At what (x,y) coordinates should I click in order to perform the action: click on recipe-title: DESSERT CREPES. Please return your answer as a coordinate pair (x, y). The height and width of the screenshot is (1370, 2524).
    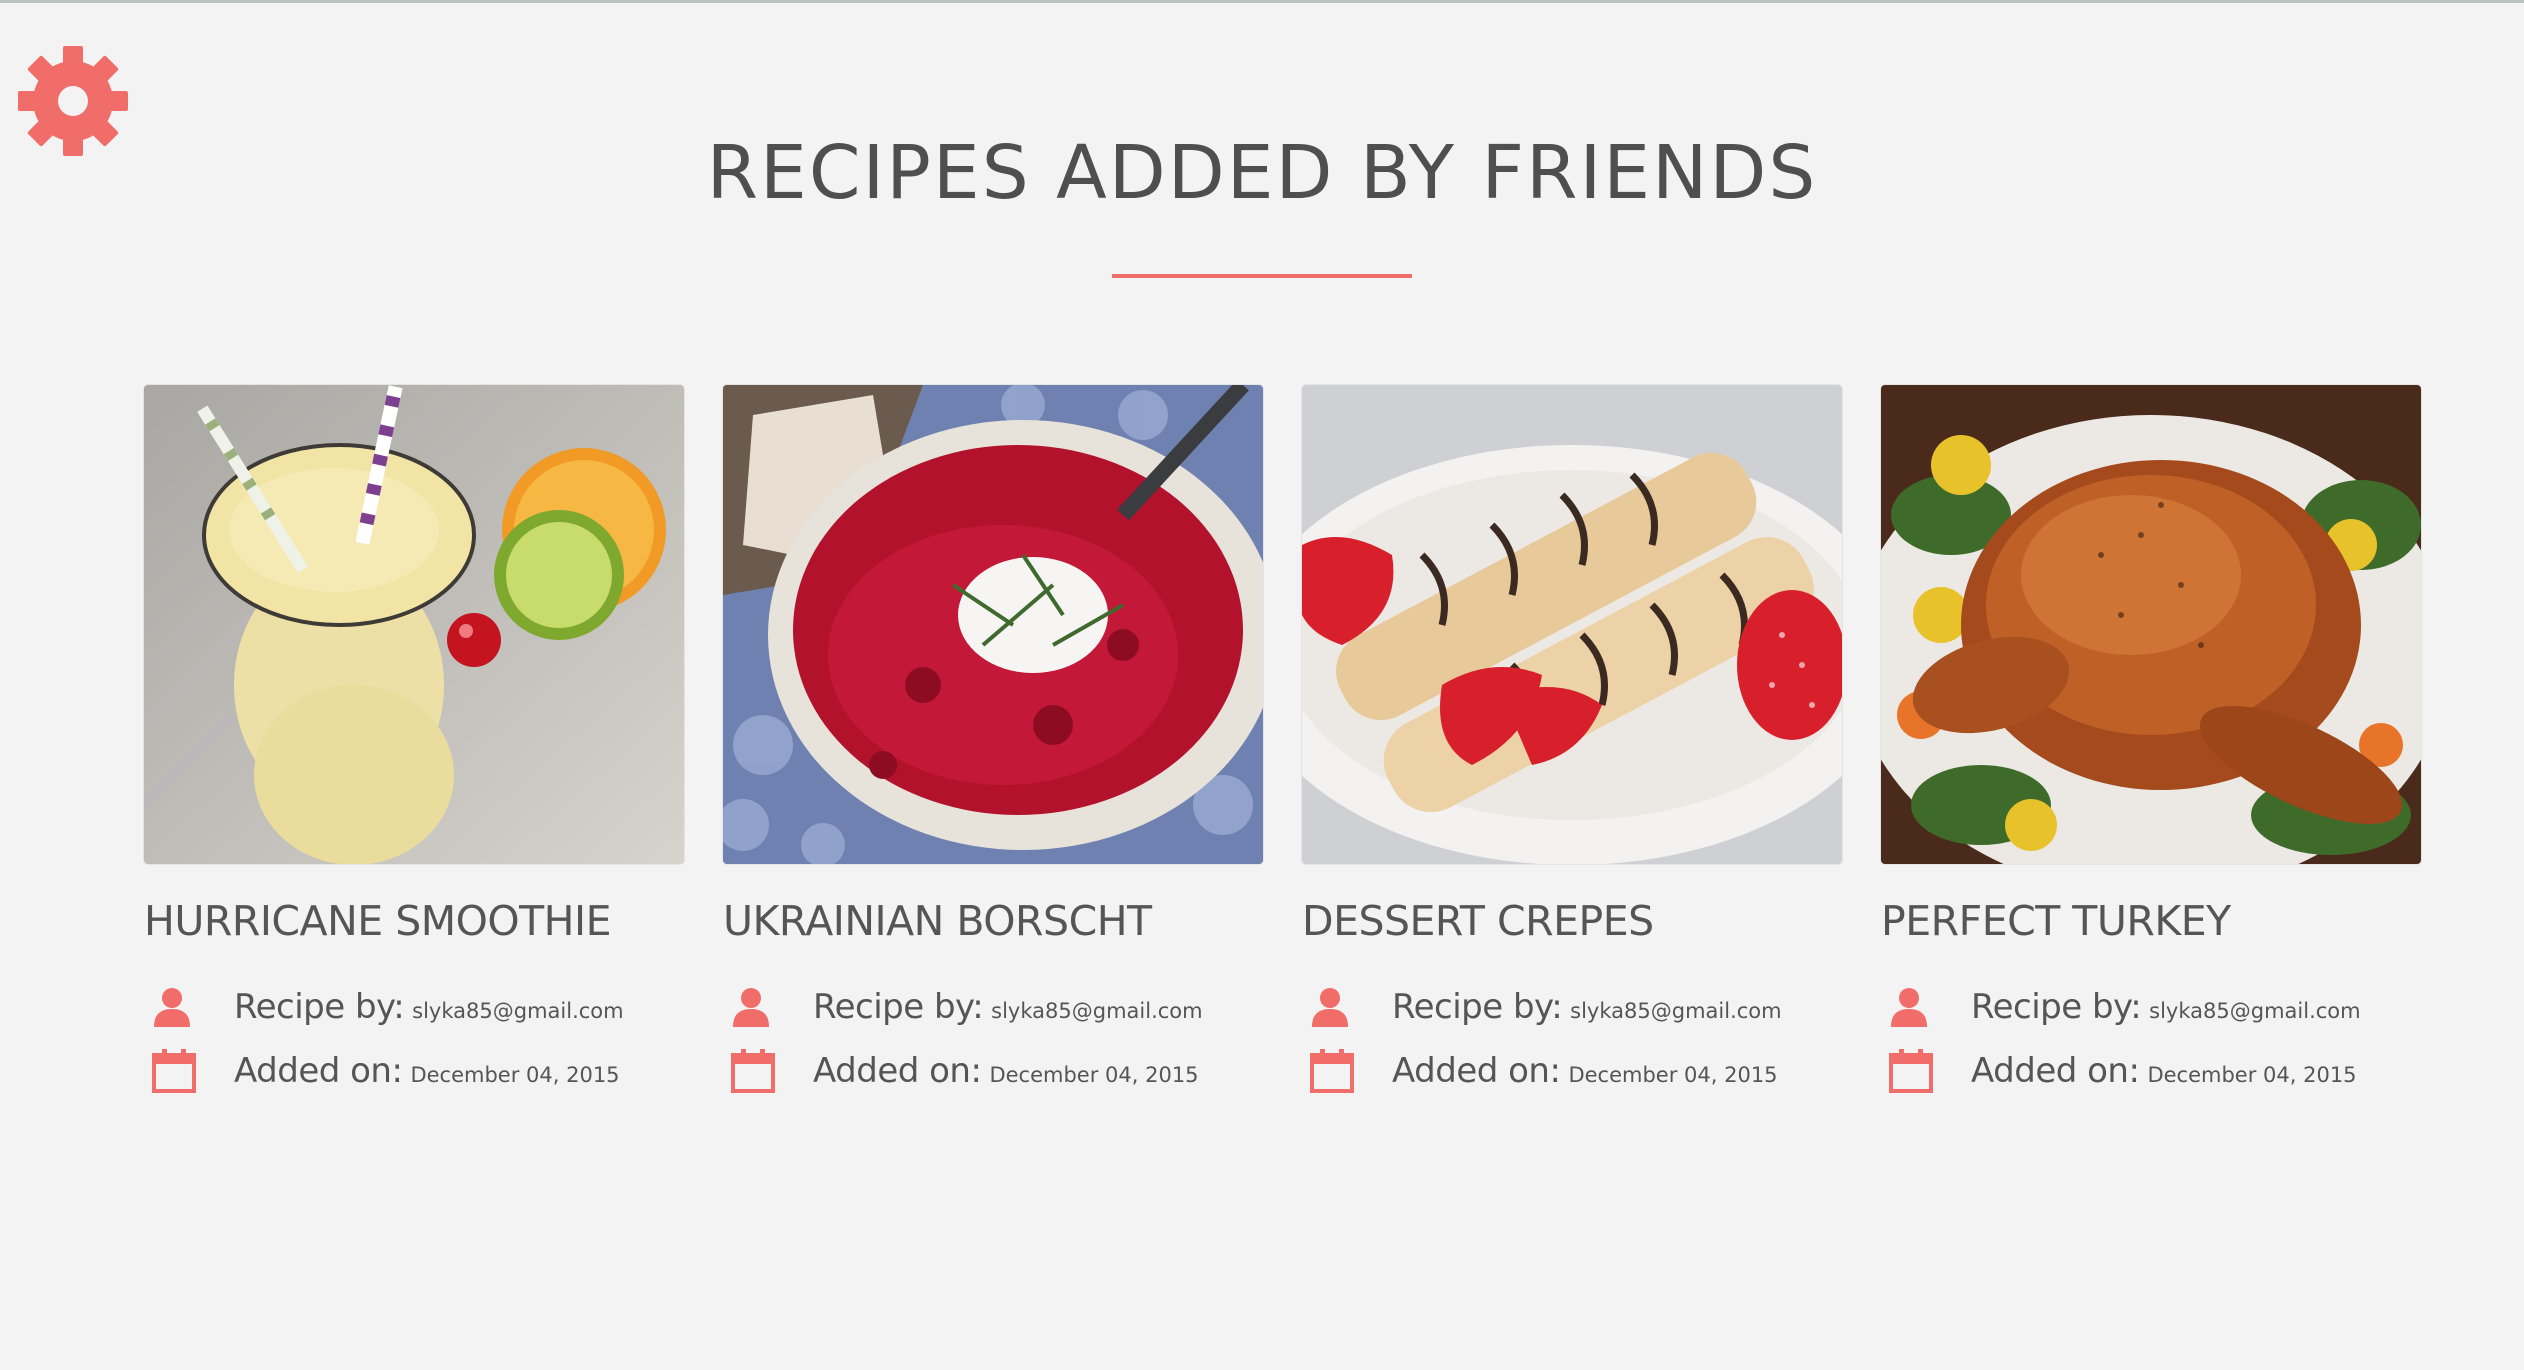
    Looking at the image, I should click on (1478, 921).